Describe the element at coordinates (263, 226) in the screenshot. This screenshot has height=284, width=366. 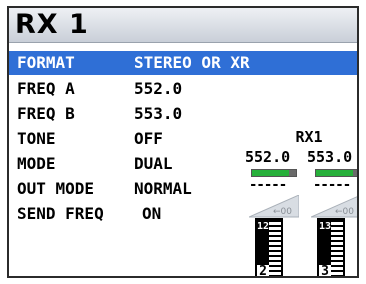
I see `channel-a-meter-top: 12` at that location.